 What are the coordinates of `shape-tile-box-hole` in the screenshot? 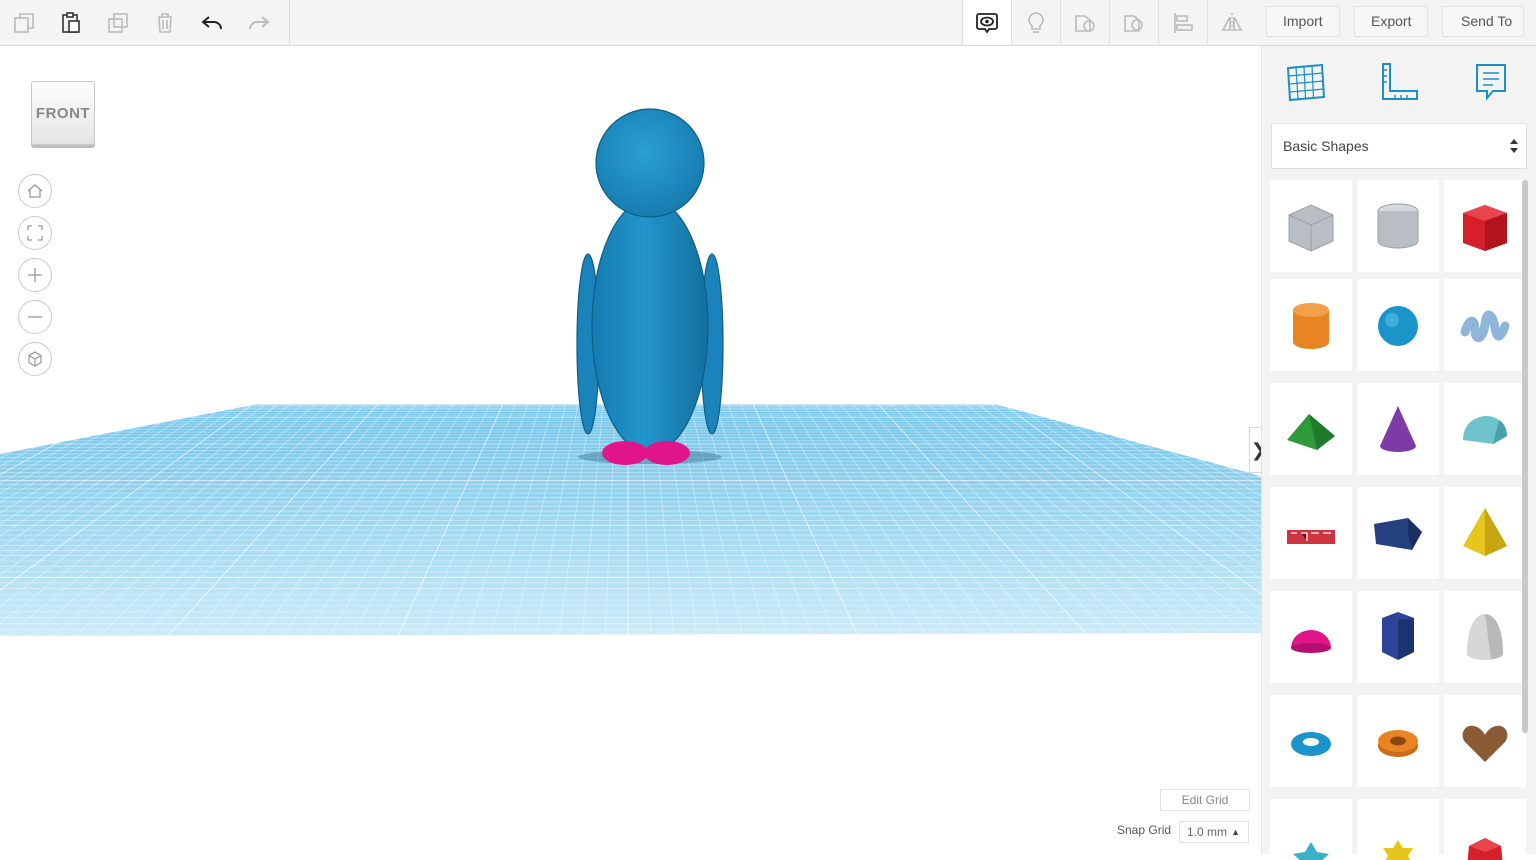 It's located at (1311, 226).